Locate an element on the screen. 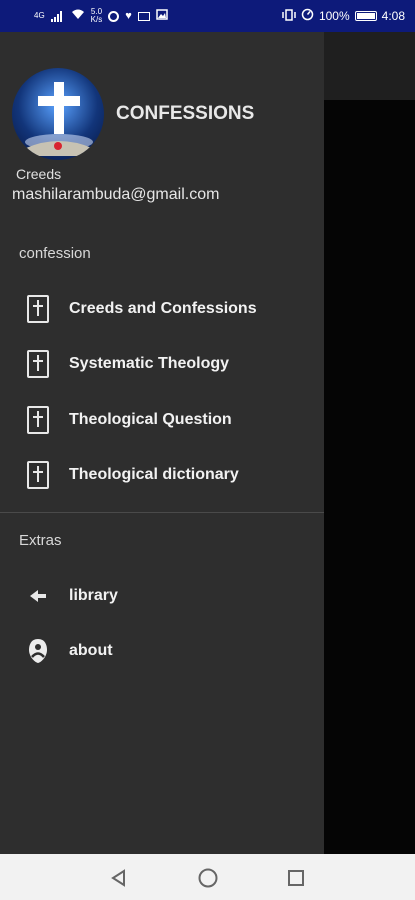 This screenshot has width=415, height=900. network-speed: 5.0 K/s is located at coordinates (97, 16).